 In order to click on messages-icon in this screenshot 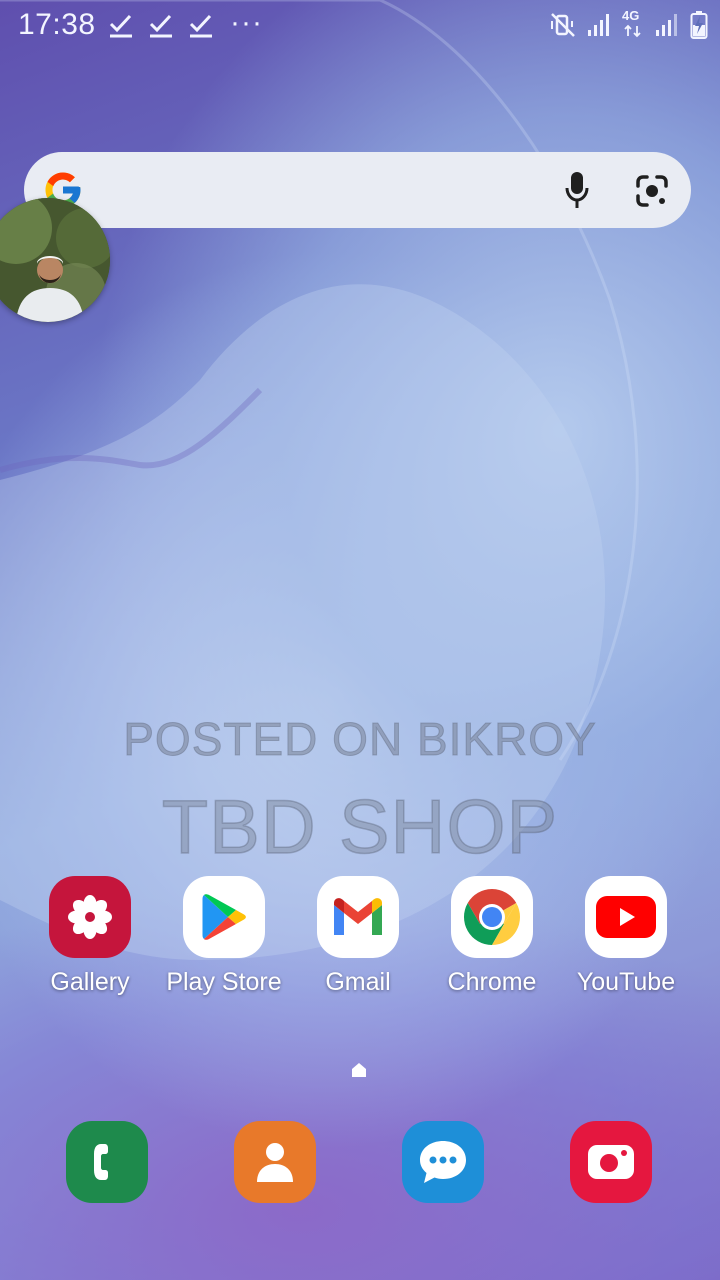, I will do `click(443, 1162)`.